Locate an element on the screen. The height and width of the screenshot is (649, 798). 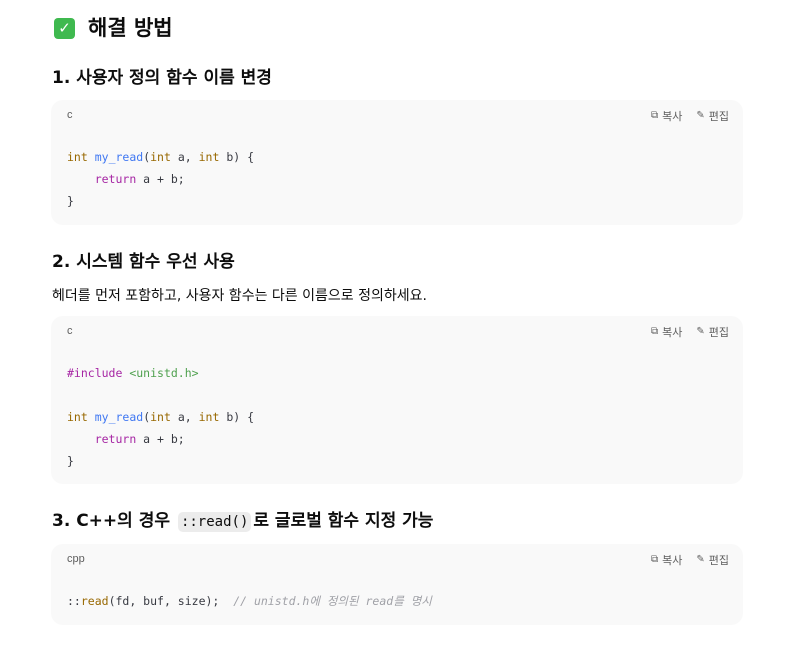
section-heading: ✓ 해결 방법 is located at coordinates (113, 28).